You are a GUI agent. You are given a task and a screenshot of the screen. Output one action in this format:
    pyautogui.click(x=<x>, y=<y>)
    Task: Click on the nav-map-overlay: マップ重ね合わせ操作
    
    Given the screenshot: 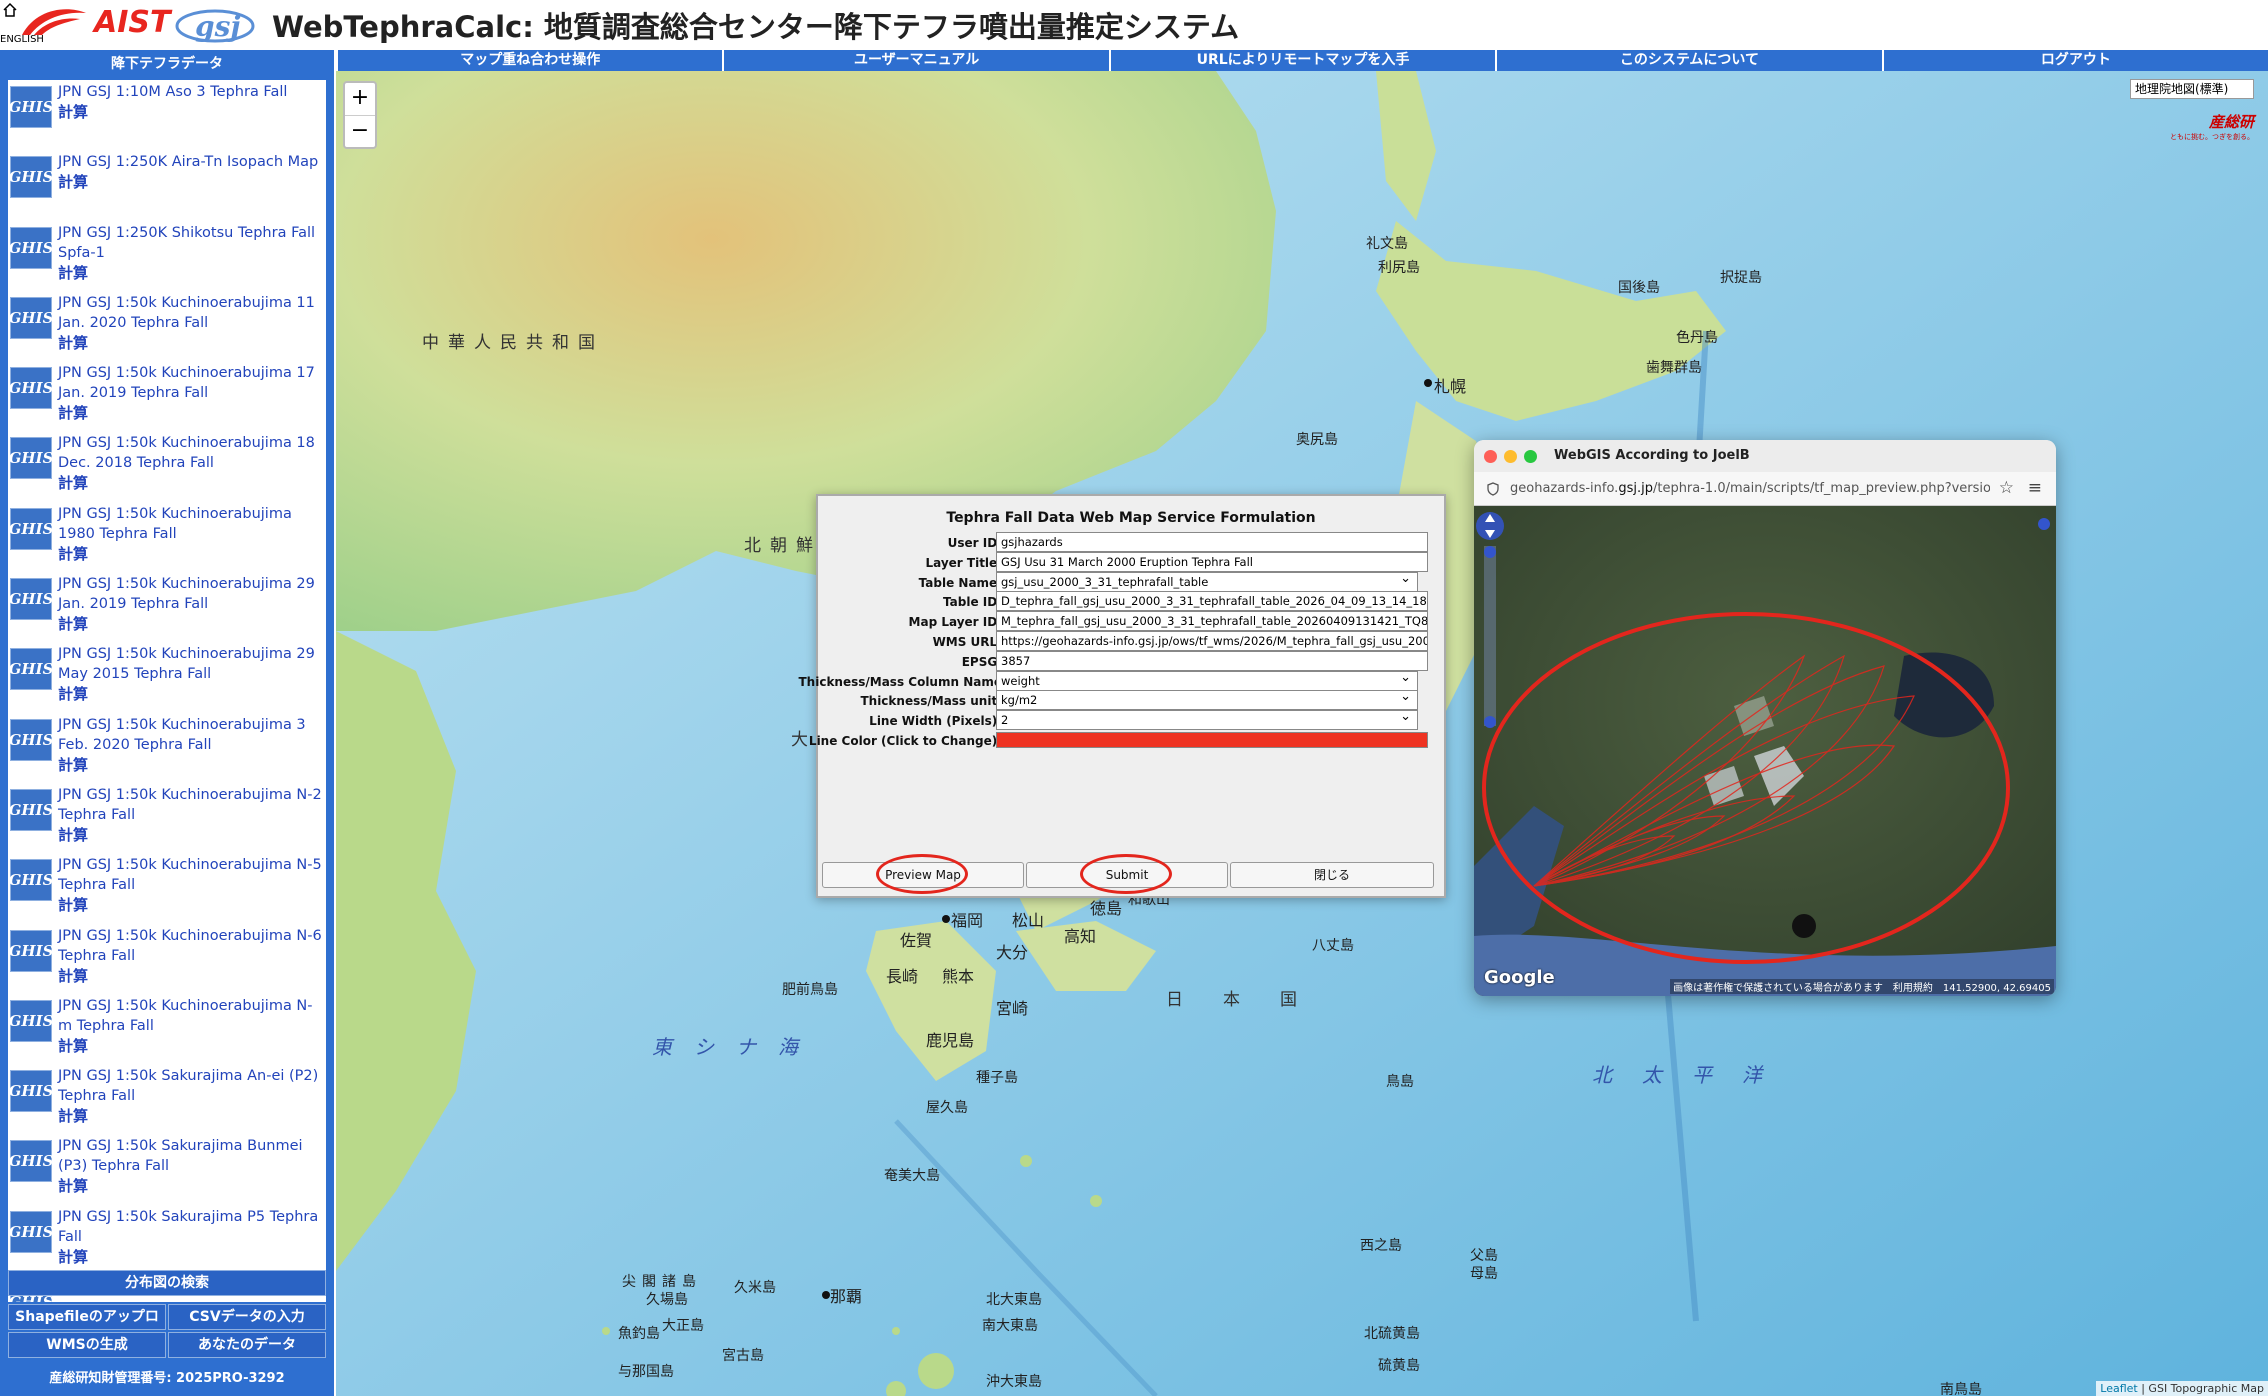 What is the action you would take?
    pyautogui.click(x=529, y=60)
    